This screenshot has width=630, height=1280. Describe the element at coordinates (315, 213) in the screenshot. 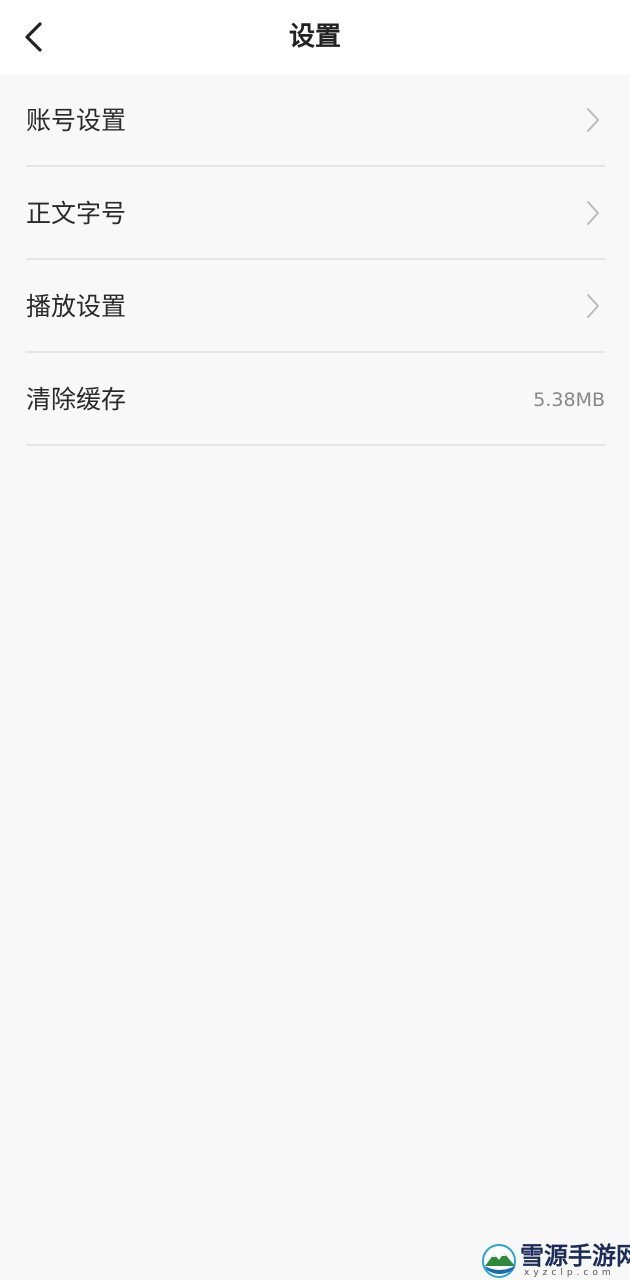

I see `font-size-row: 正文字号` at that location.